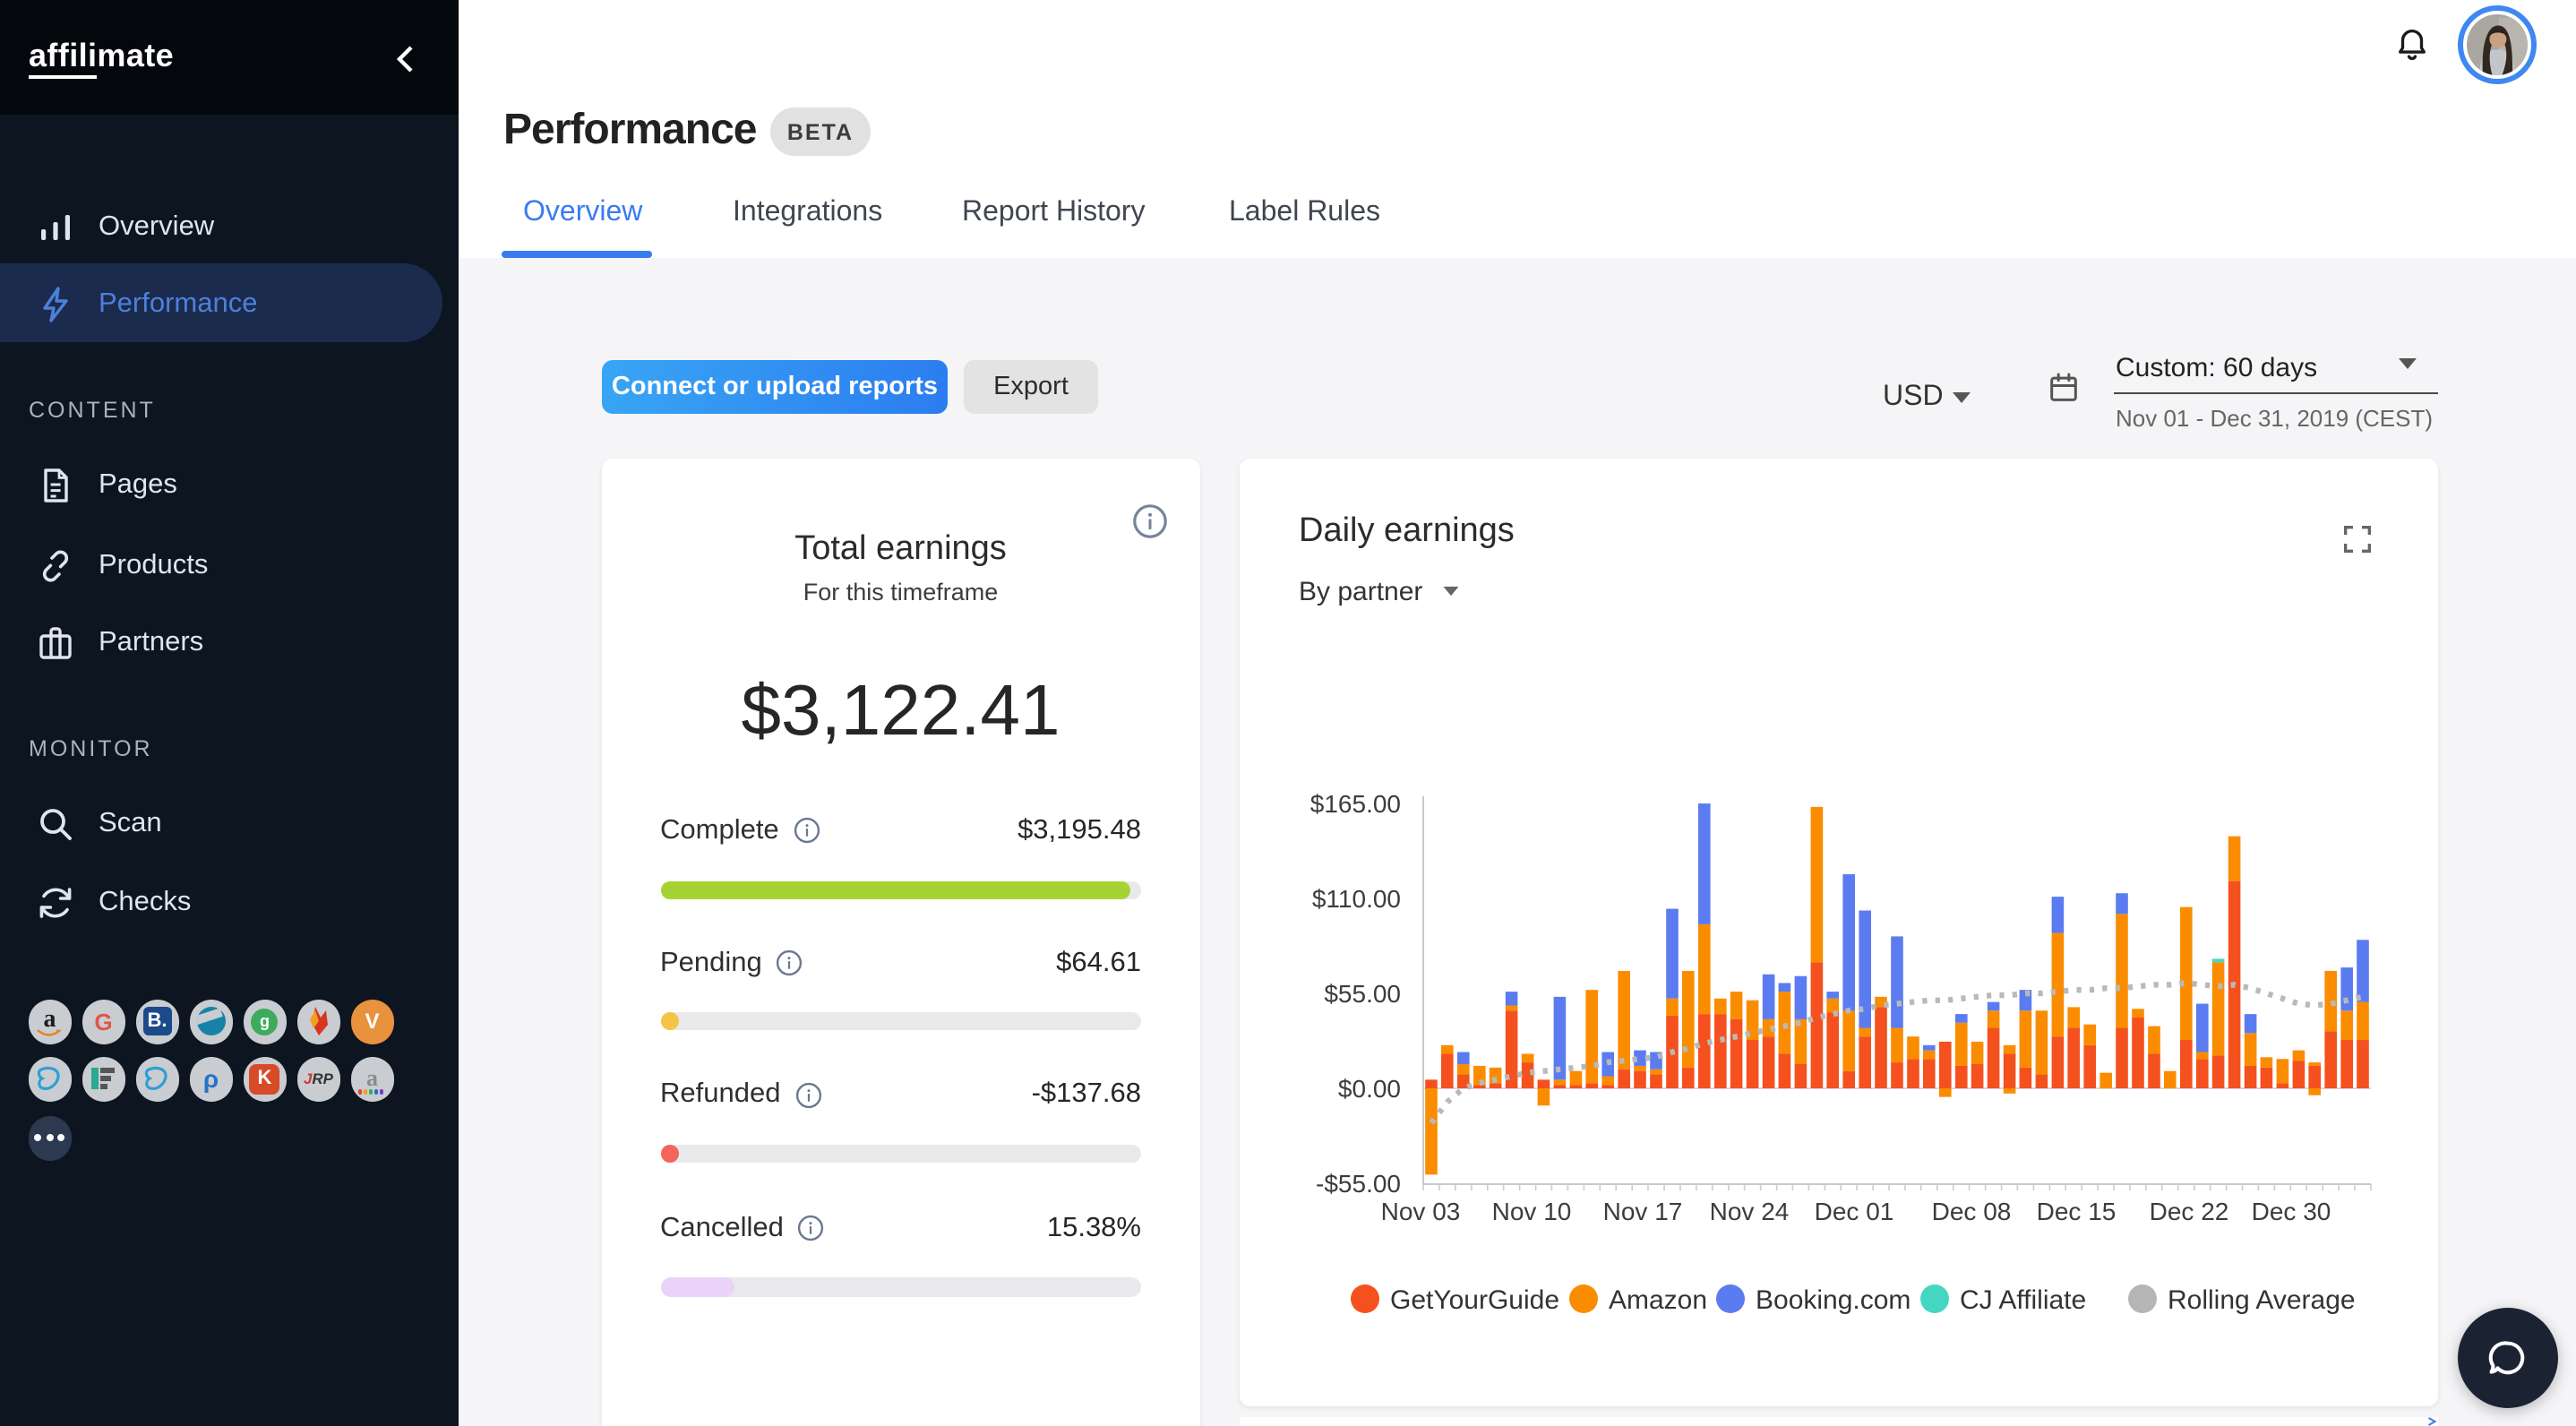 The height and width of the screenshot is (1426, 2576). Describe the element at coordinates (1369, 1089) in the screenshot. I see `svg-text: $0.00` at that location.